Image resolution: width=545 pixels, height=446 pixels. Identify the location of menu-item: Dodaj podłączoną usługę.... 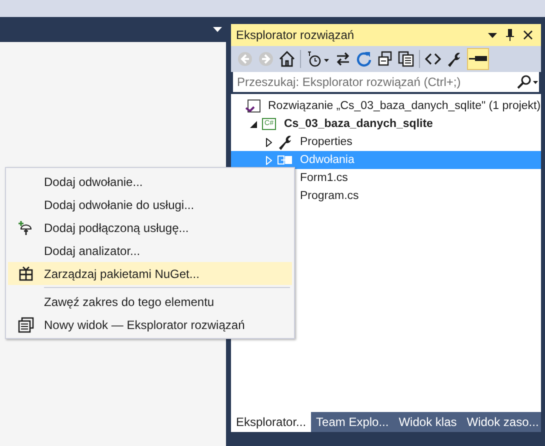
(150, 227).